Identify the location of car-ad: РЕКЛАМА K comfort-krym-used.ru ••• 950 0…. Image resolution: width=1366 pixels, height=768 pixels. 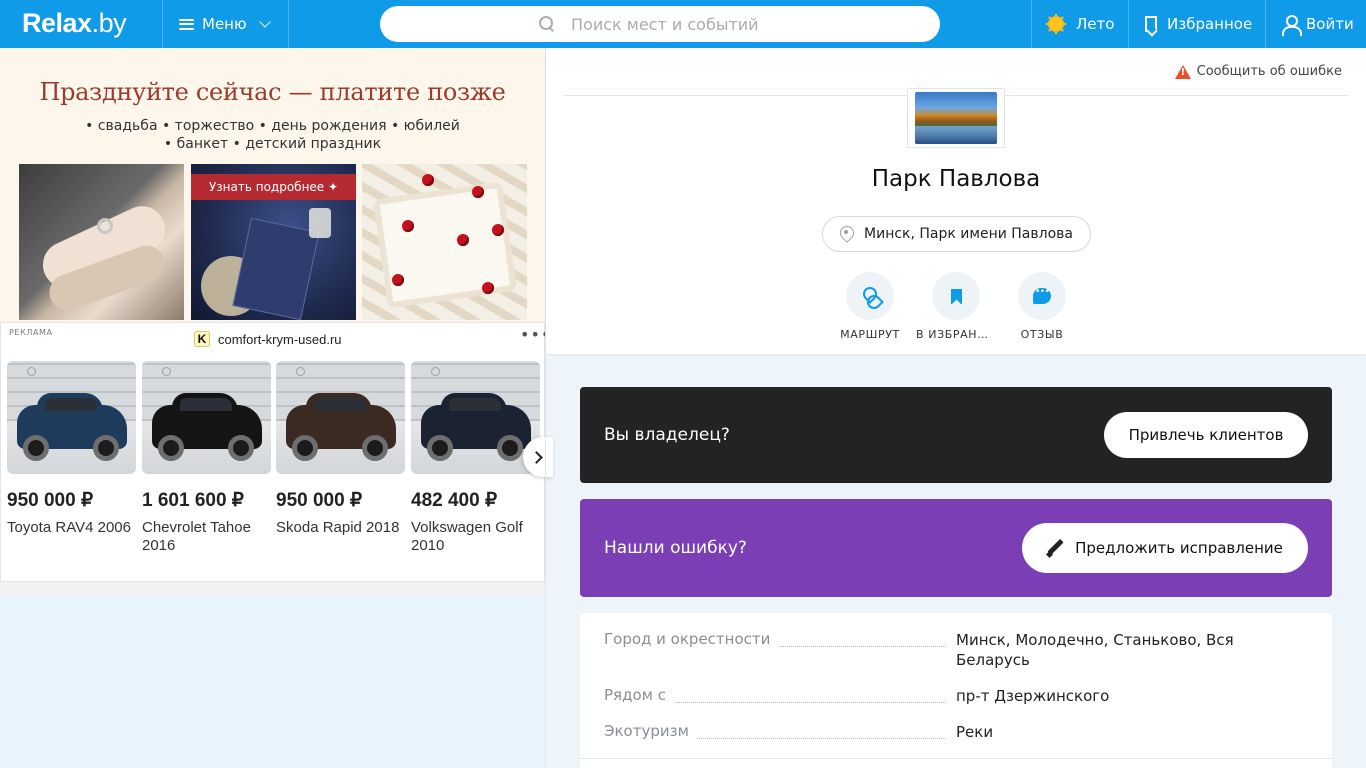
(276, 452).